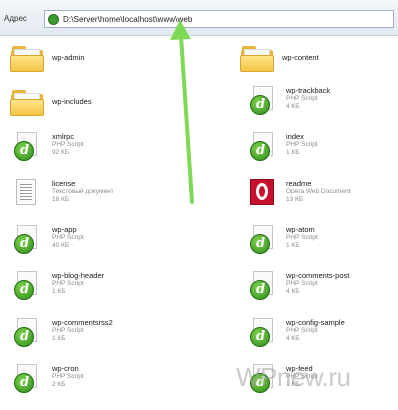  I want to click on file-name: wp-app, so click(64, 229).